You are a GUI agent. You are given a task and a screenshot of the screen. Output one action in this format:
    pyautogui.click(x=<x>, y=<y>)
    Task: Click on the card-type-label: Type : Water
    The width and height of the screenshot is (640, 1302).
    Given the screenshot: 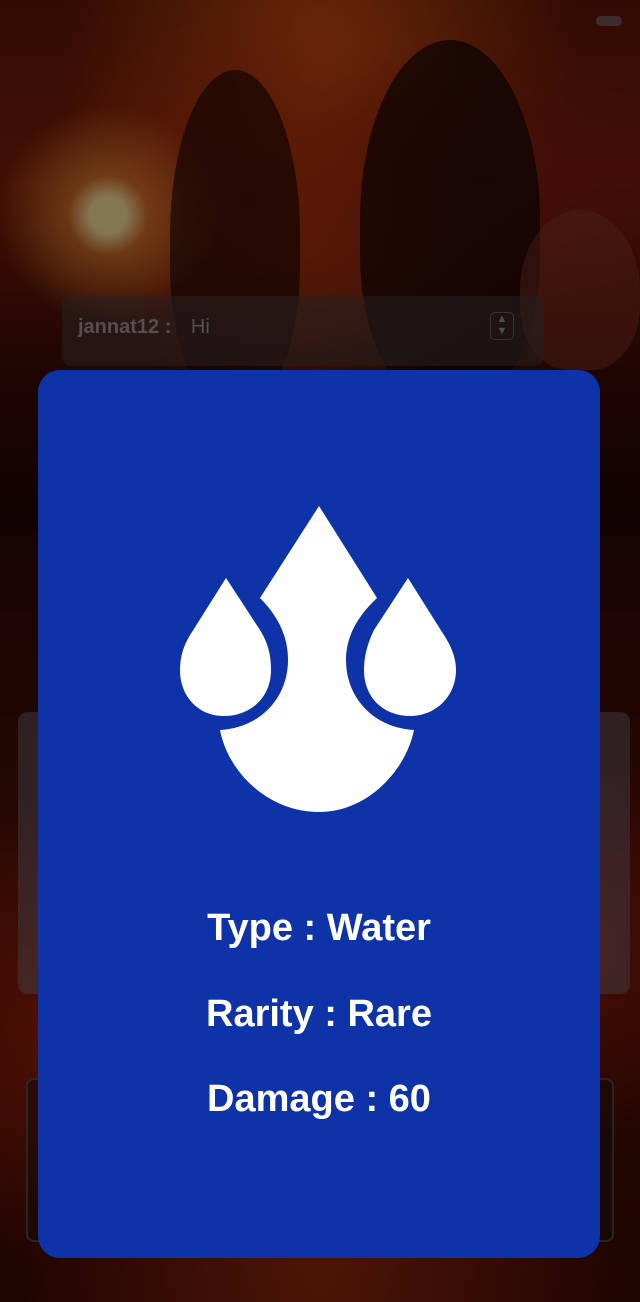 What is the action you would take?
    pyautogui.click(x=319, y=928)
    